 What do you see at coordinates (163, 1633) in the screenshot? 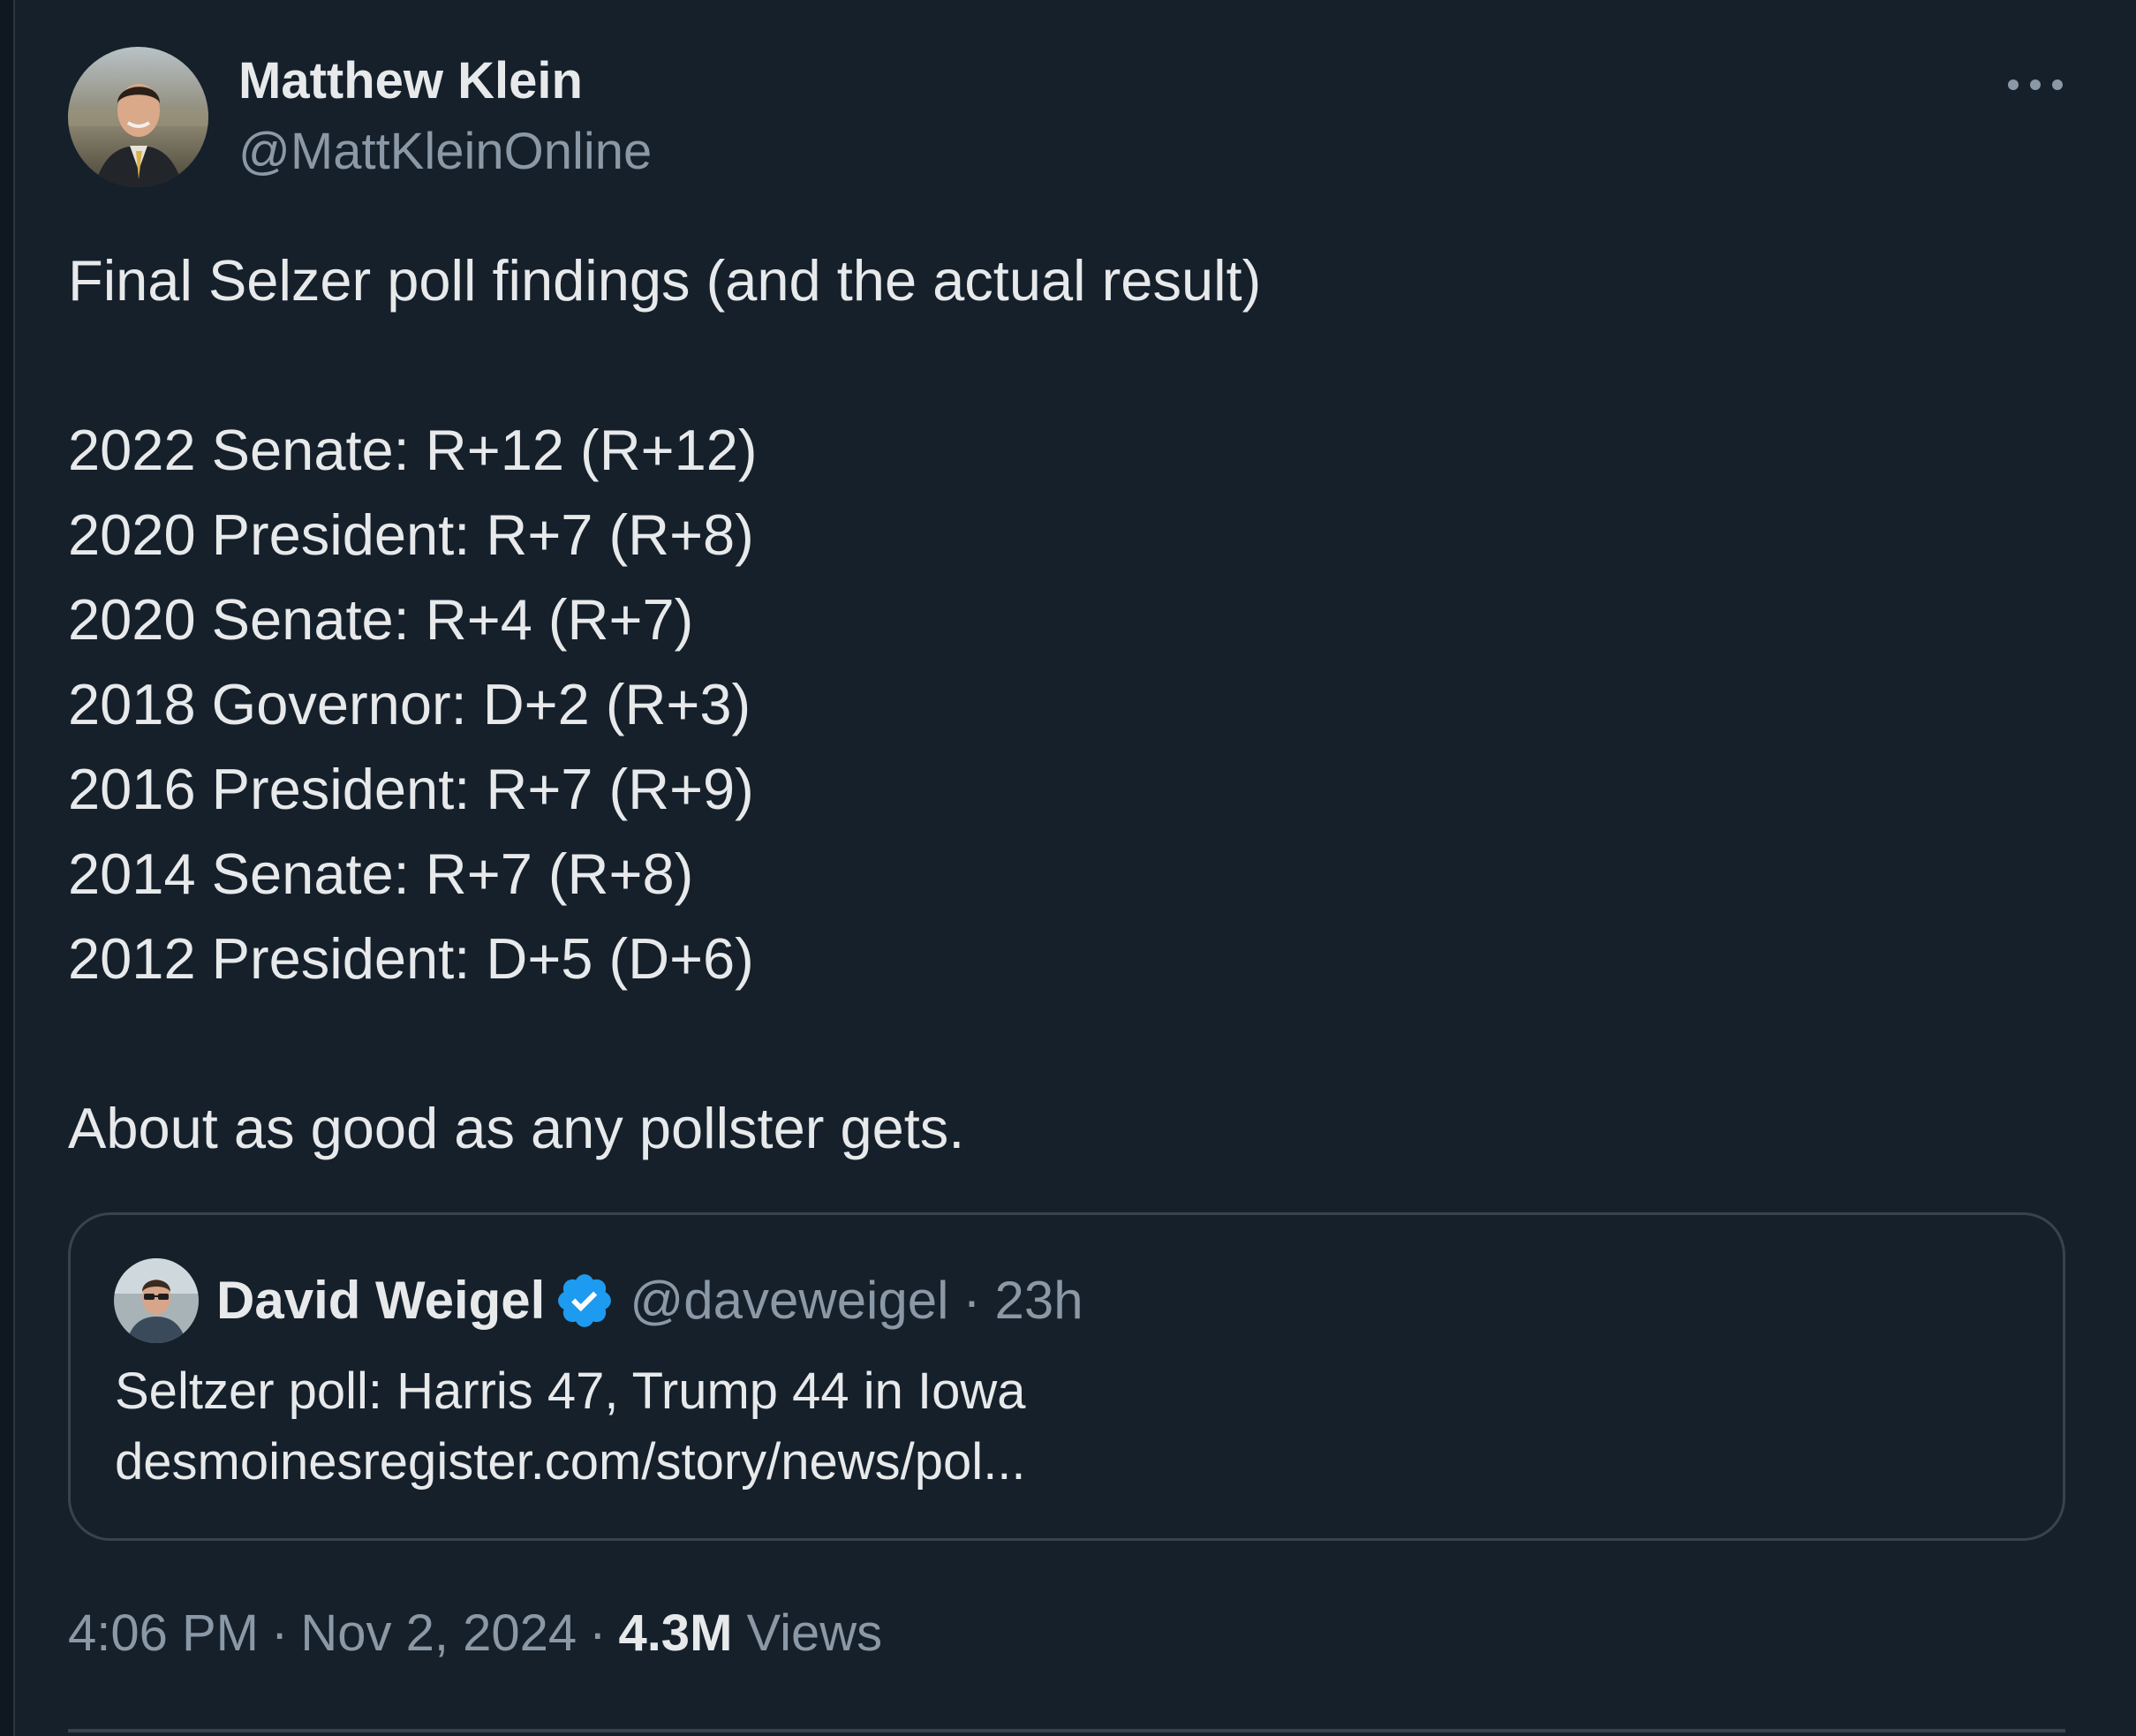
I see `tweet-time: 4:06 PM` at bounding box center [163, 1633].